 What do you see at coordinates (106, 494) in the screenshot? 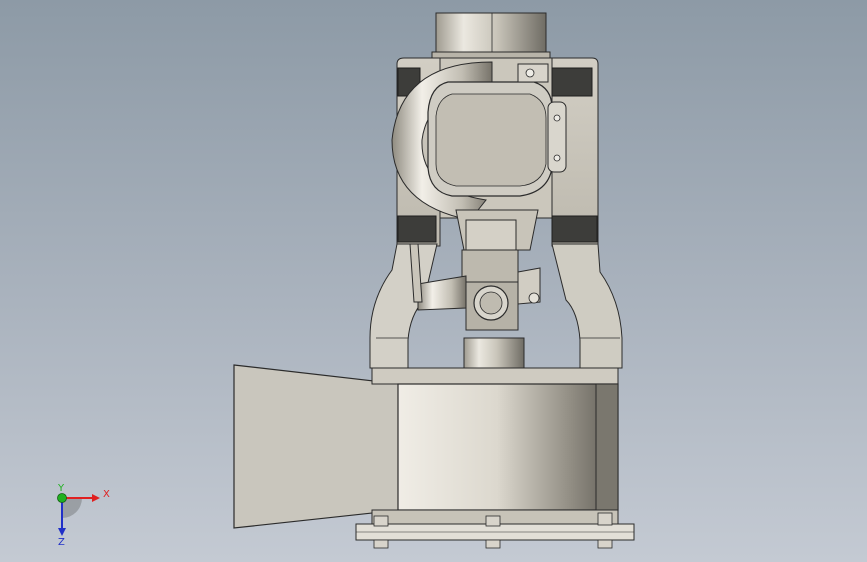
I see `x-axis-label: X` at bounding box center [106, 494].